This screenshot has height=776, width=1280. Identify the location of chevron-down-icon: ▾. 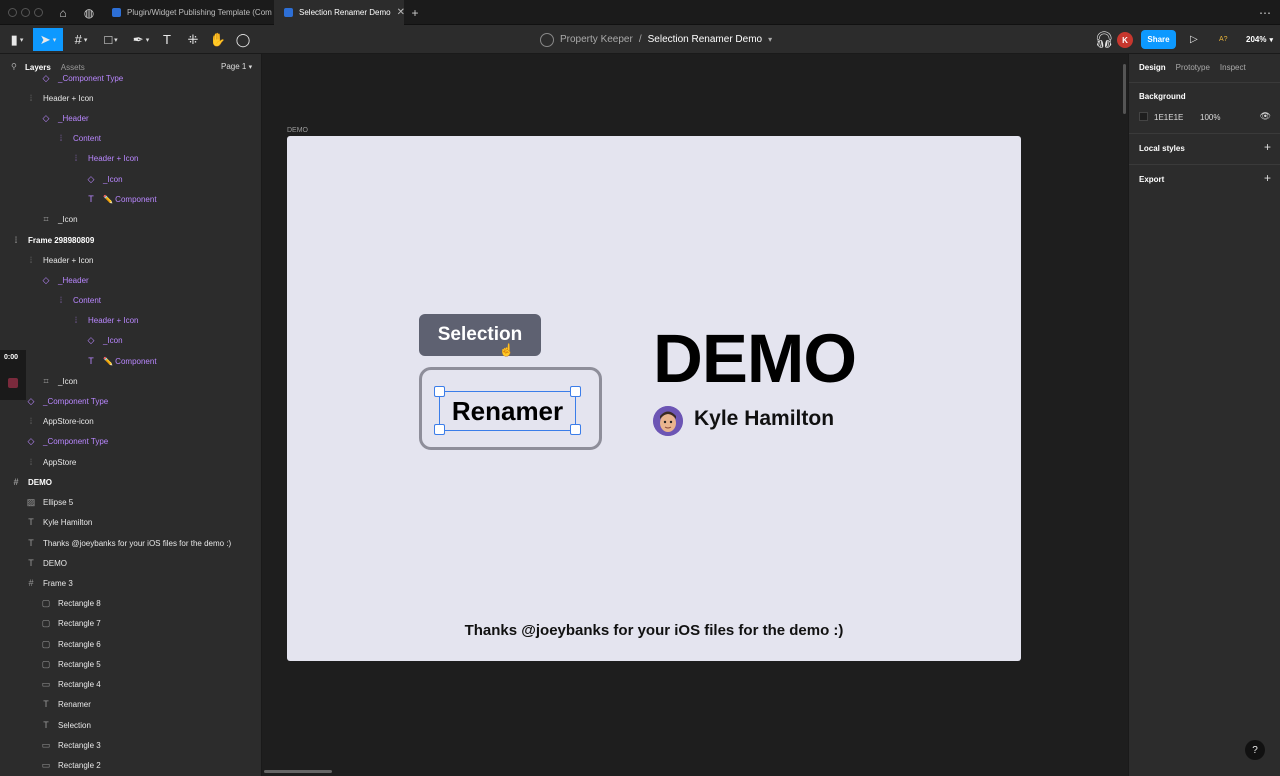
(770, 39).